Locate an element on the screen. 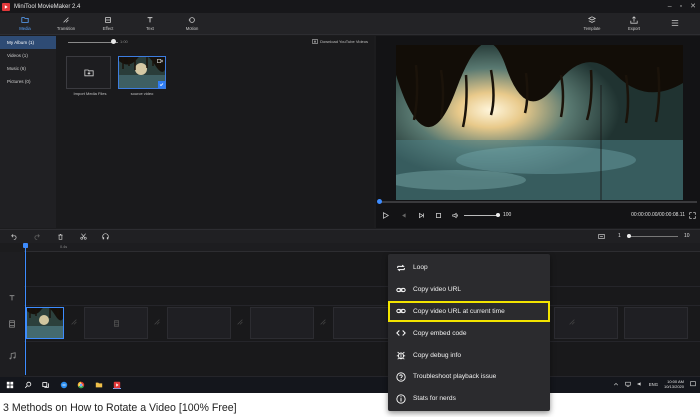 This screenshot has width=700, height=417. tab-effect: Effect is located at coordinates (108, 23).